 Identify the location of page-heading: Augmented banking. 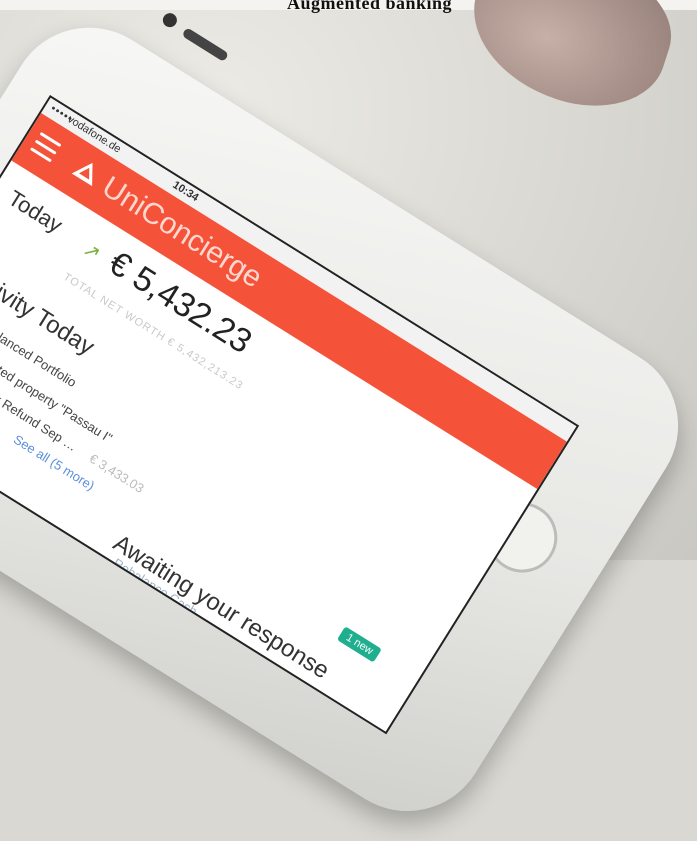
(370, 6).